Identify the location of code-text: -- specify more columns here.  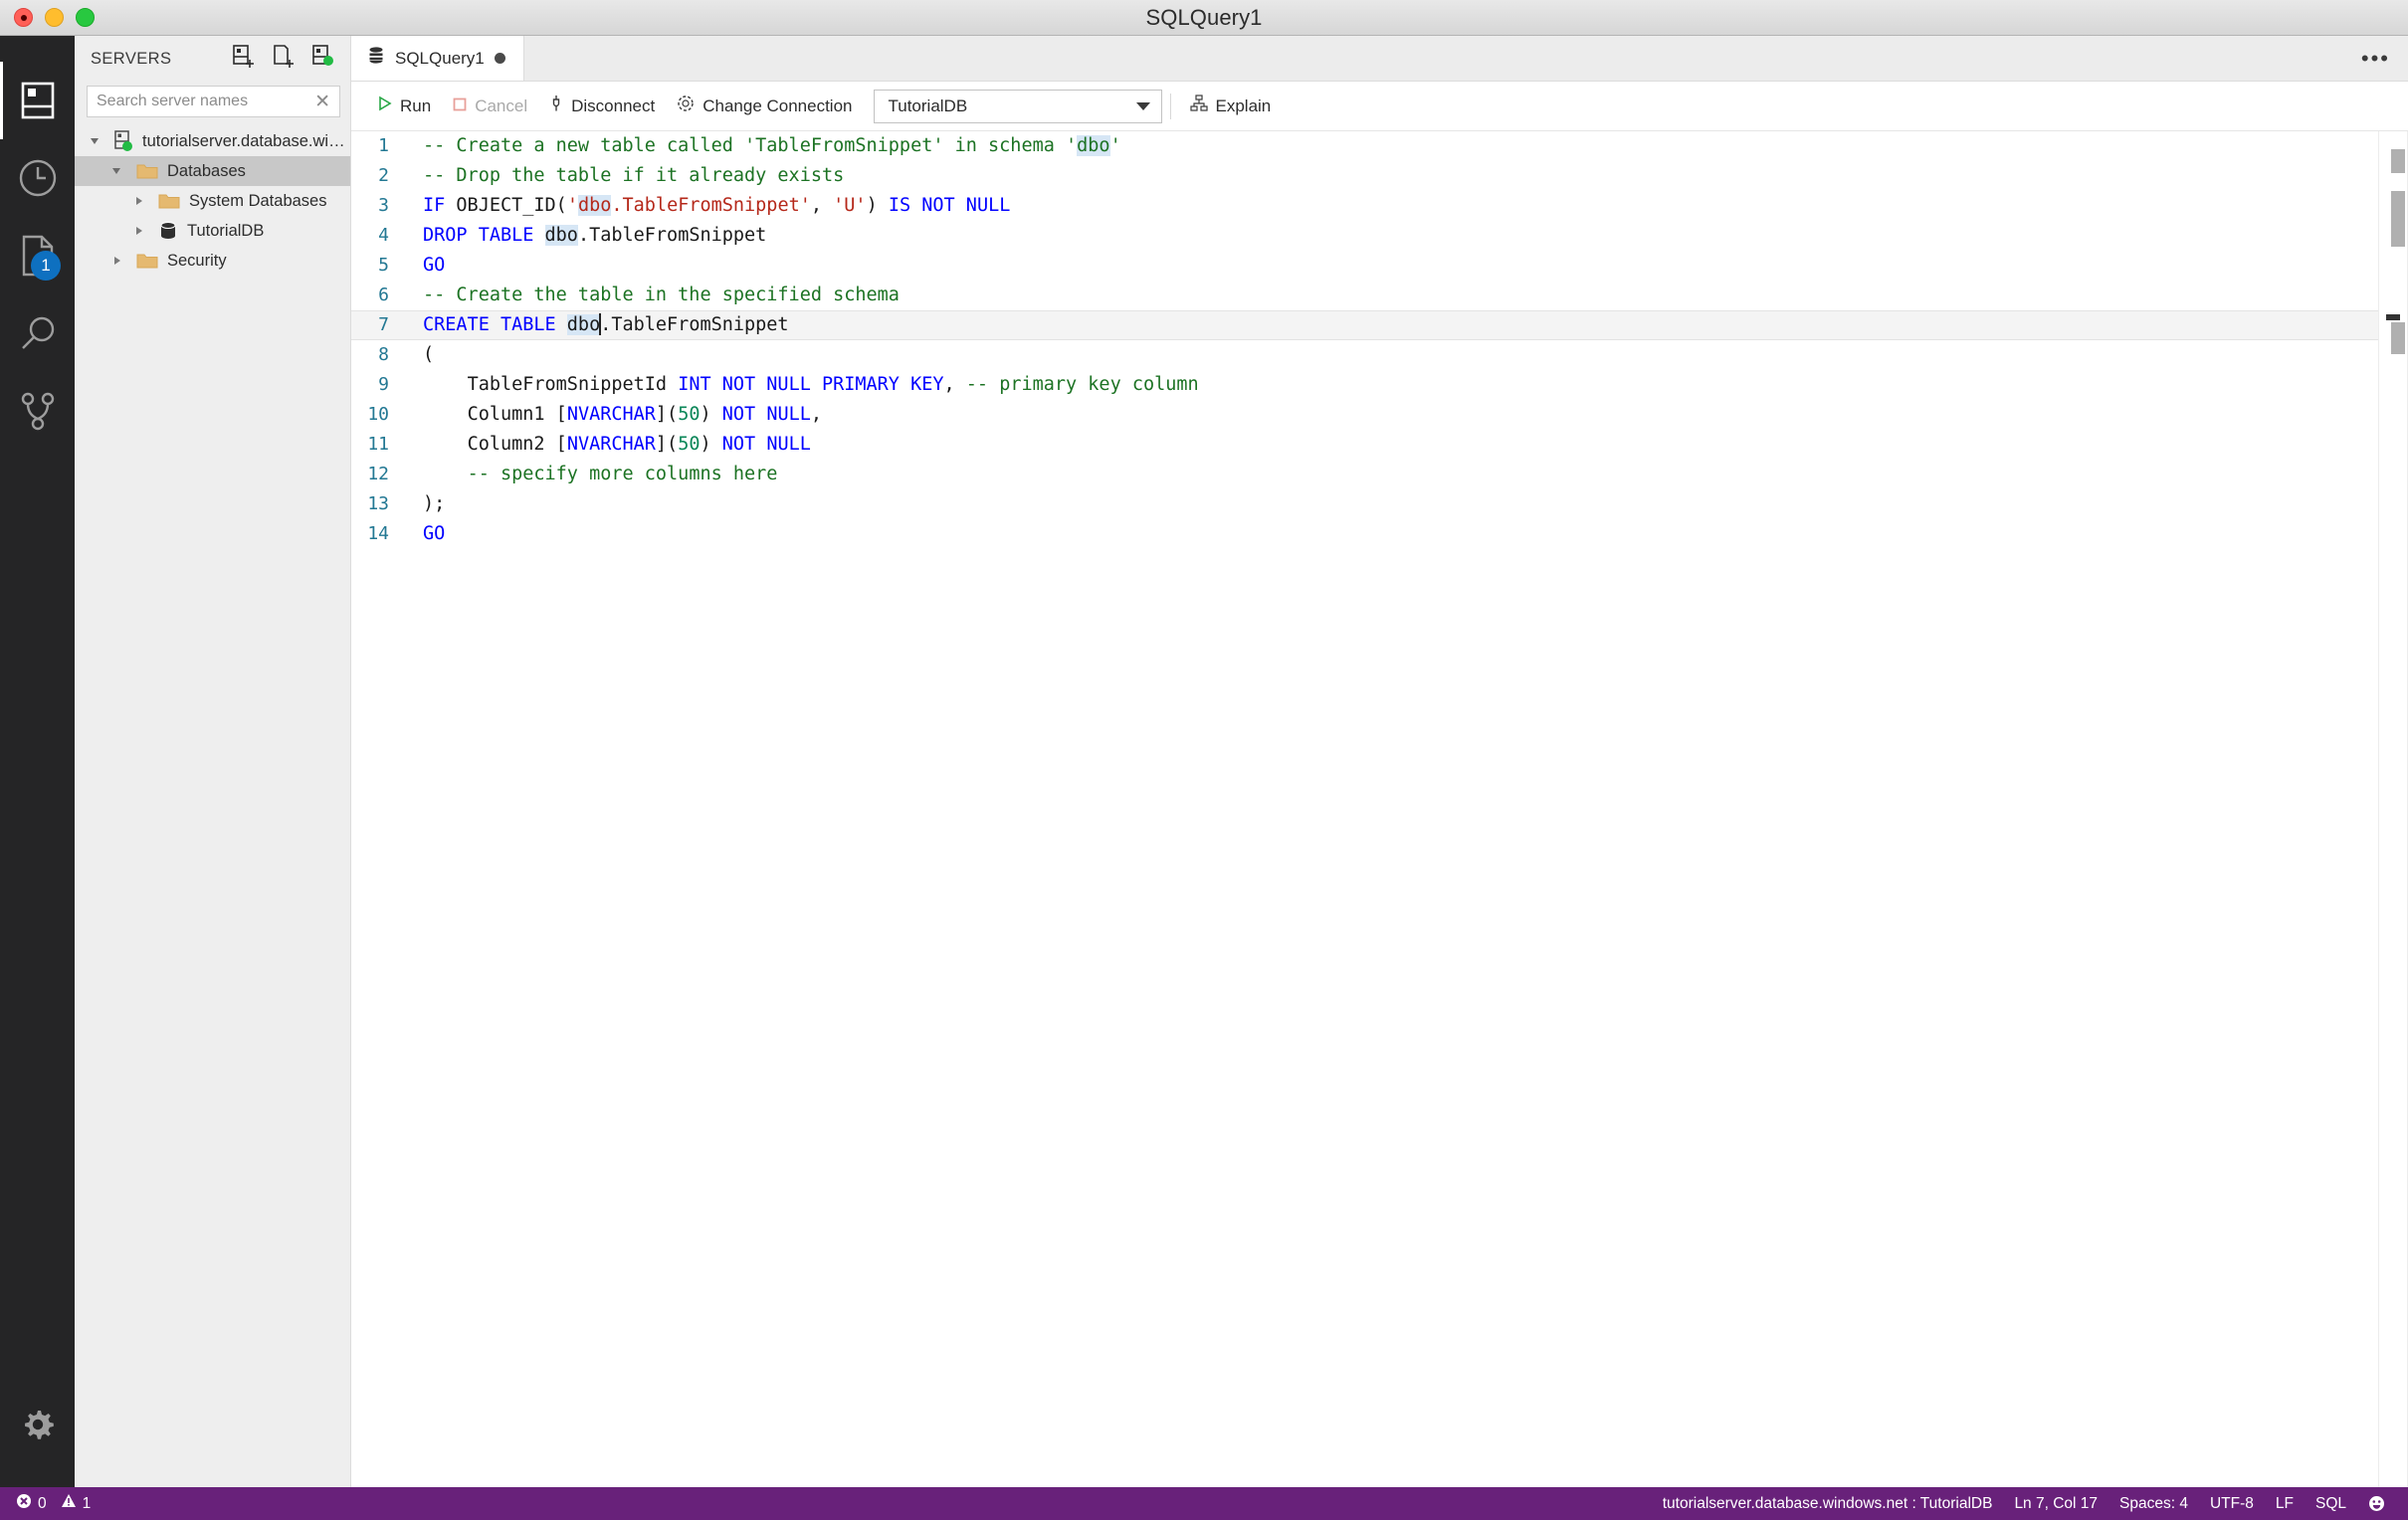
(591, 474).